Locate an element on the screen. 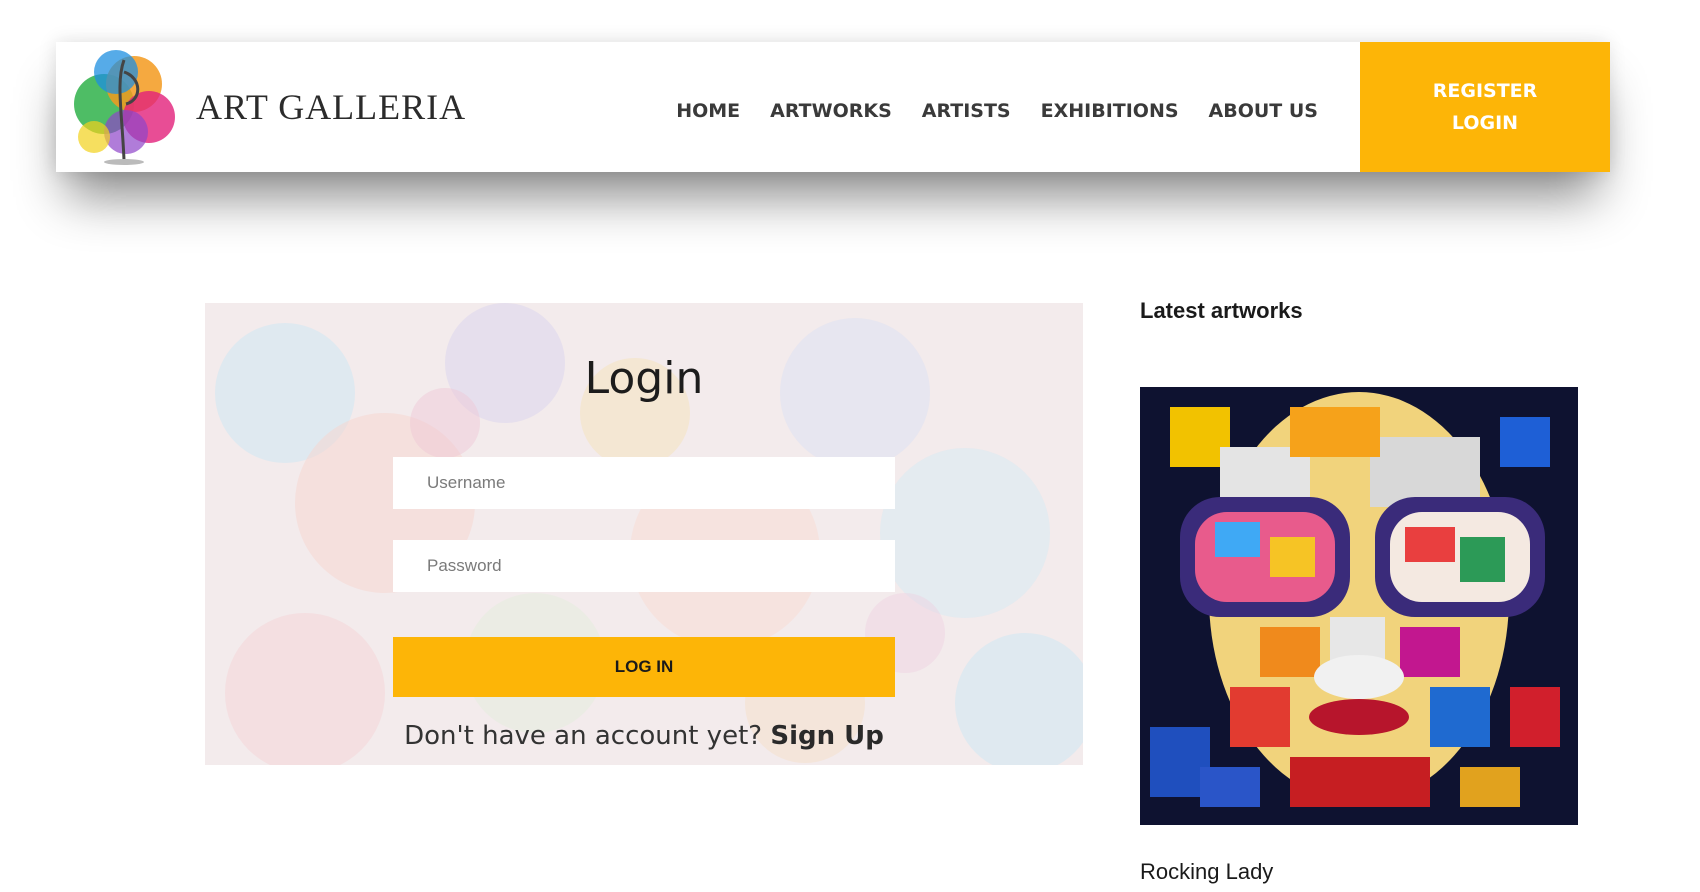 This screenshot has width=1700, height=892. signup-link: Sign Up is located at coordinates (827, 736).